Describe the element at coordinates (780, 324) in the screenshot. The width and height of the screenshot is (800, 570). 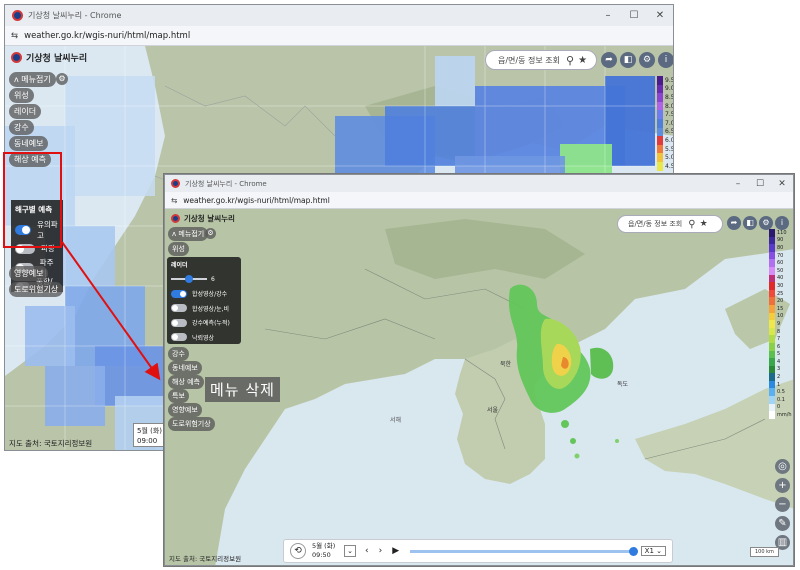
I see `legend-entry: 9` at that location.